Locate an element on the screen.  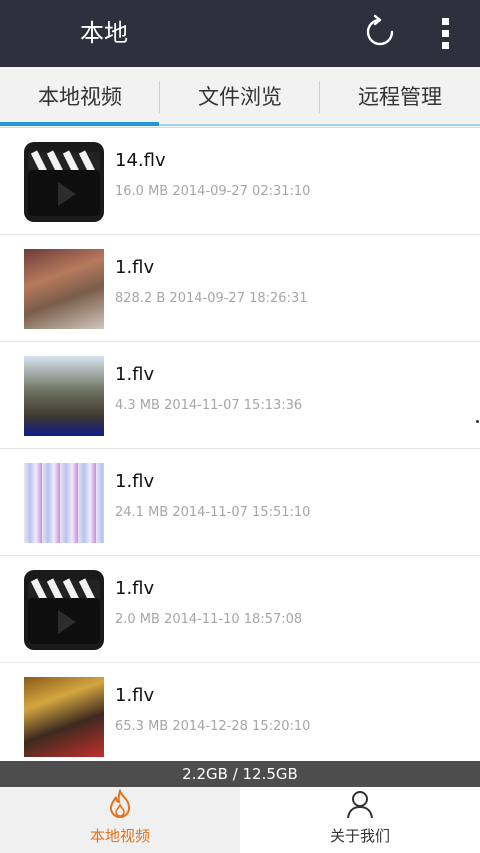
file-meta: 16.0 MB 2014-09-27 02:31:10 is located at coordinates (212, 191).